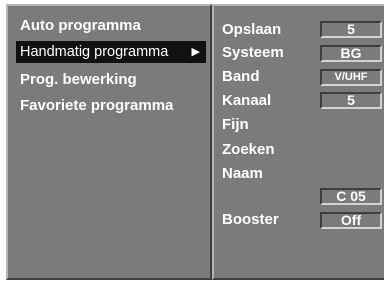 Image resolution: width=384 pixels, height=284 pixels. What do you see at coordinates (351, 100) in the screenshot?
I see `kanaal-value-field: 5` at bounding box center [351, 100].